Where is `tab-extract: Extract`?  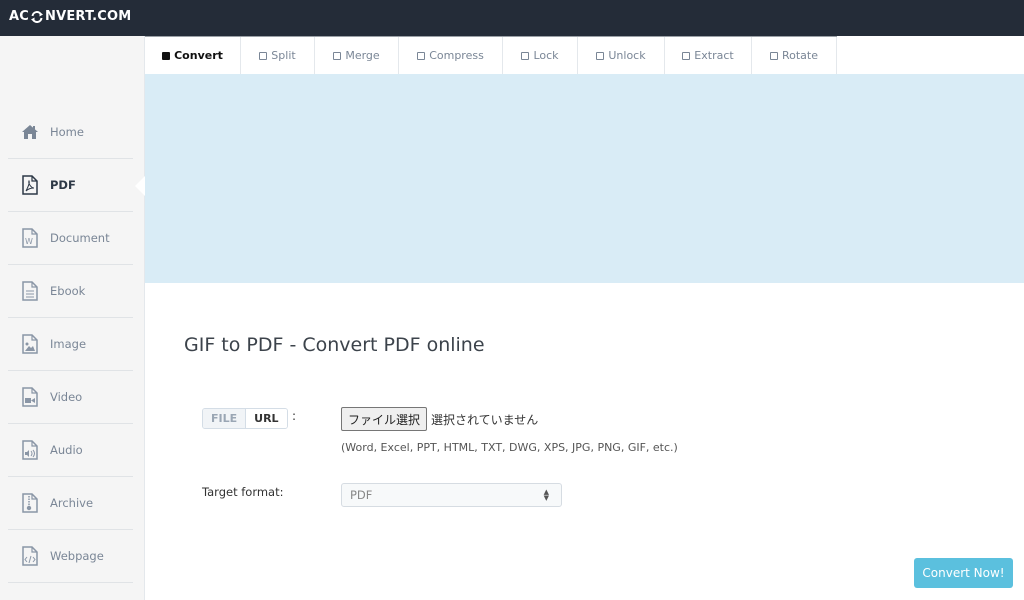 tab-extract: Extract is located at coordinates (708, 55).